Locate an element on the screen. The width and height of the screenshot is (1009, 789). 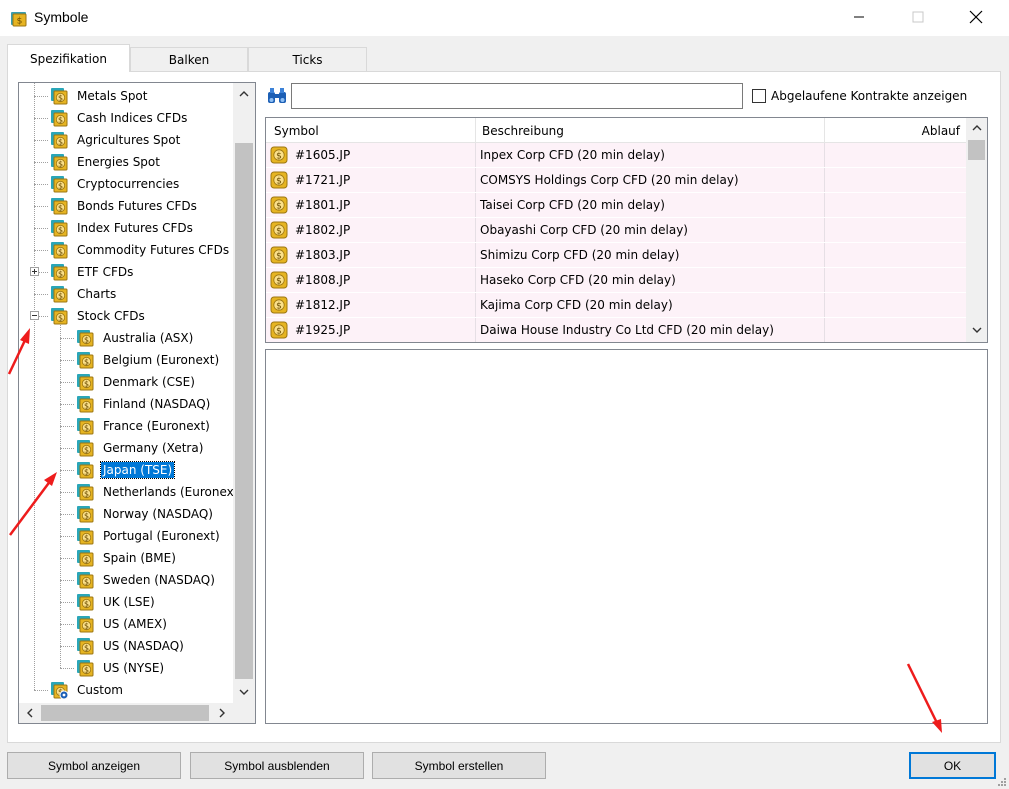
tree-item-us-amex: $ US (AMEX) is located at coordinates (122, 624).